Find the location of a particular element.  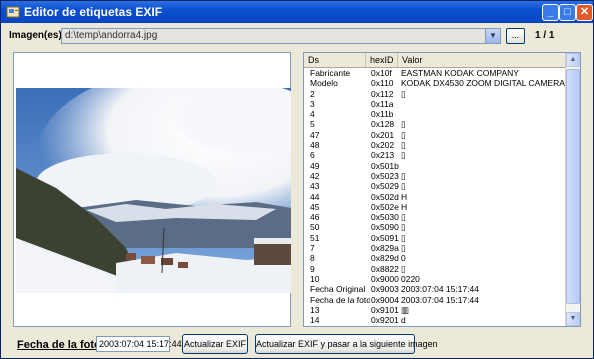

column-header-ds: Ds is located at coordinates (335, 60).